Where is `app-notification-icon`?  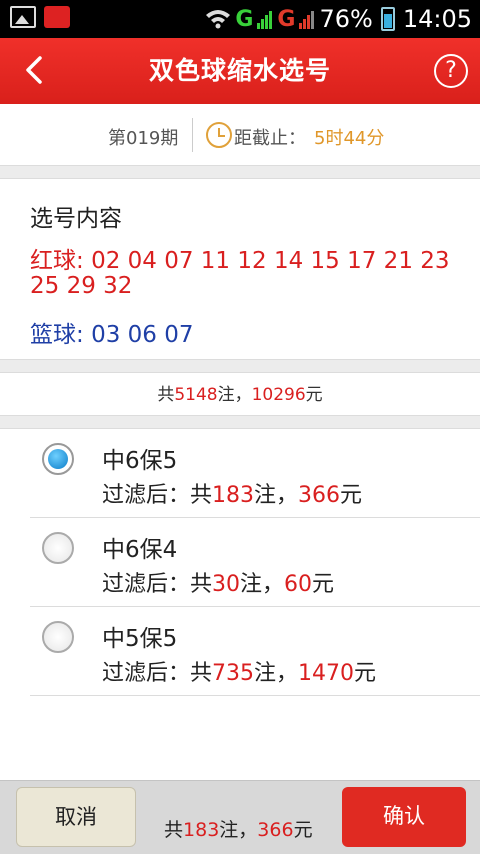
app-notification-icon is located at coordinates (57, 17).